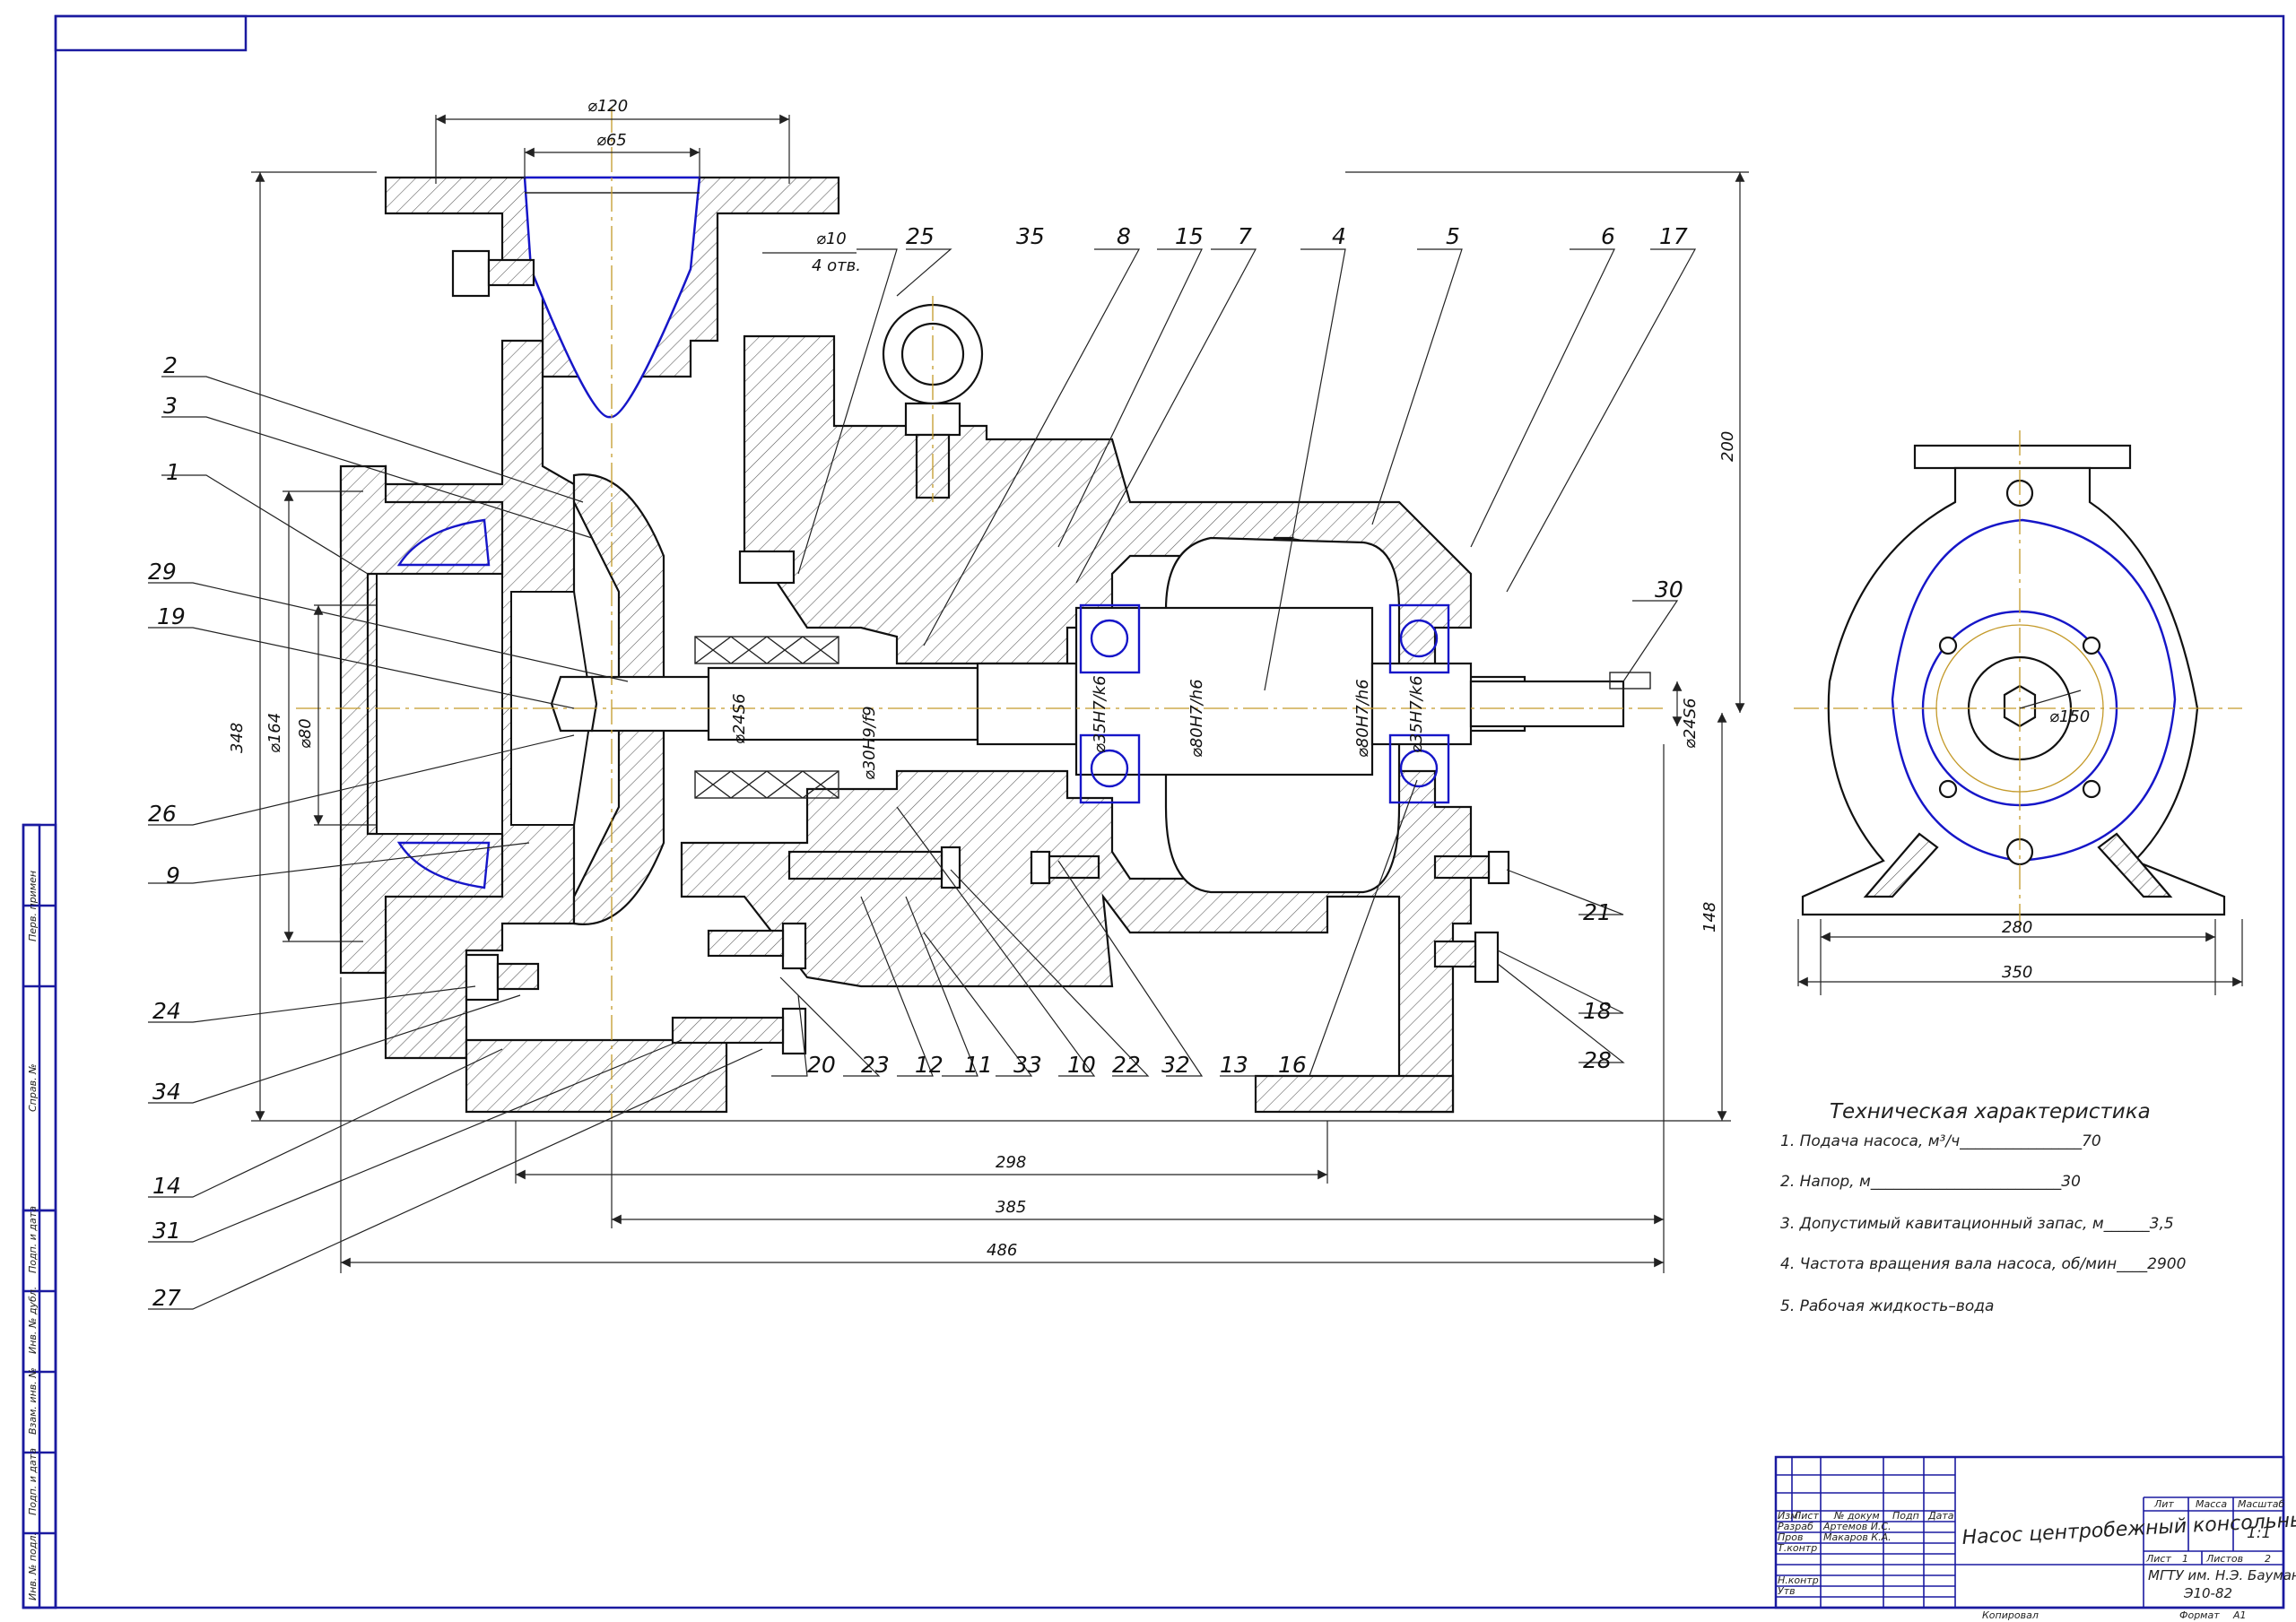 This screenshot has height=1622, width=2296. What do you see at coordinates (166, 1186) in the screenshot?
I see `callout-14: 14` at bounding box center [166, 1186].